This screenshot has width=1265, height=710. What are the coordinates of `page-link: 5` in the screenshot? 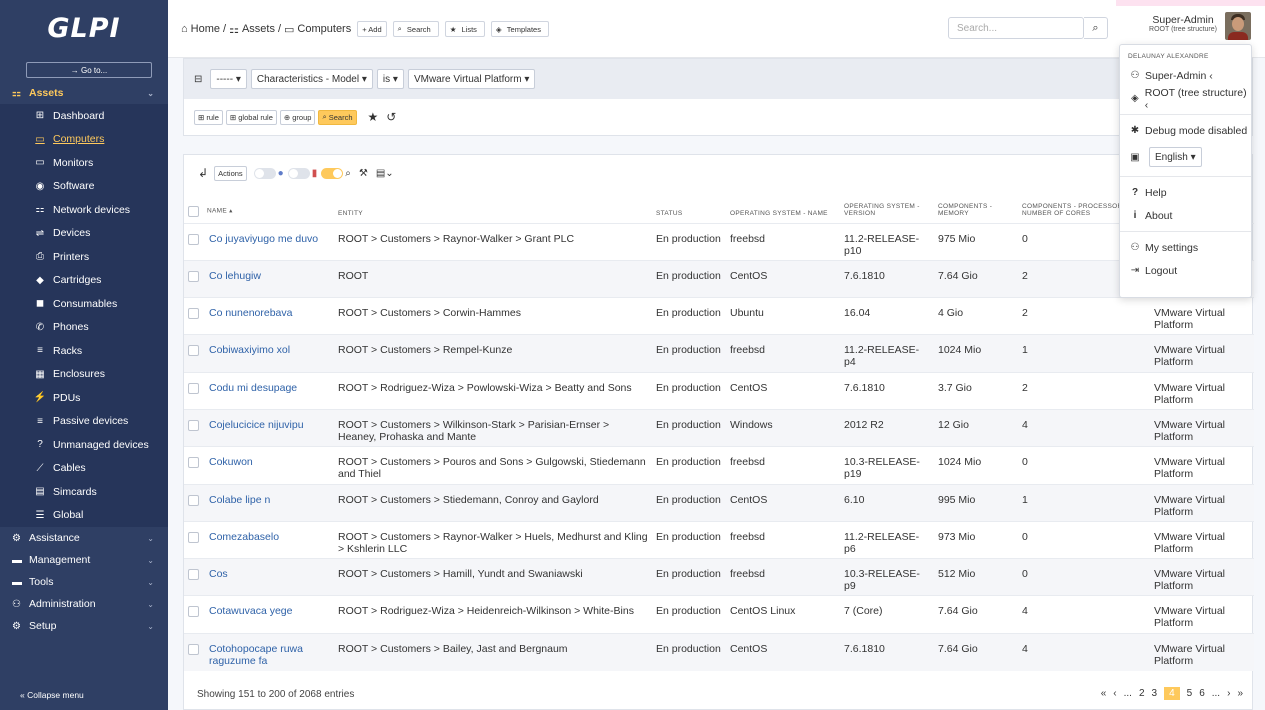 It's located at (1190, 693).